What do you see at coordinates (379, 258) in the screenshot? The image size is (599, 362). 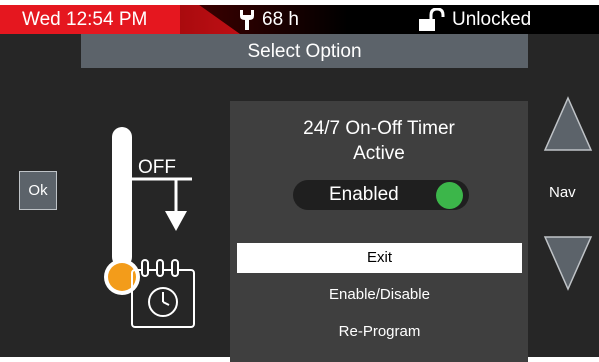 I see `menu-item-exit: Exit` at bounding box center [379, 258].